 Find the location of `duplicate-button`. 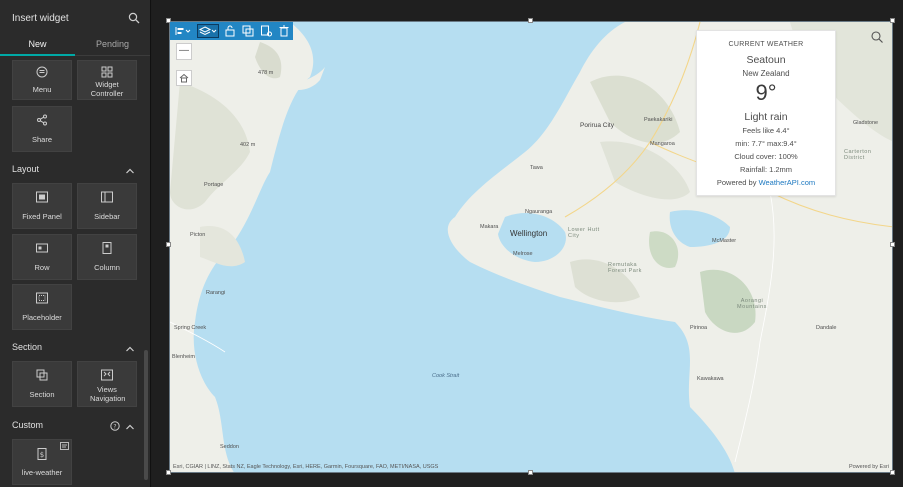

duplicate-button is located at coordinates (248, 31).